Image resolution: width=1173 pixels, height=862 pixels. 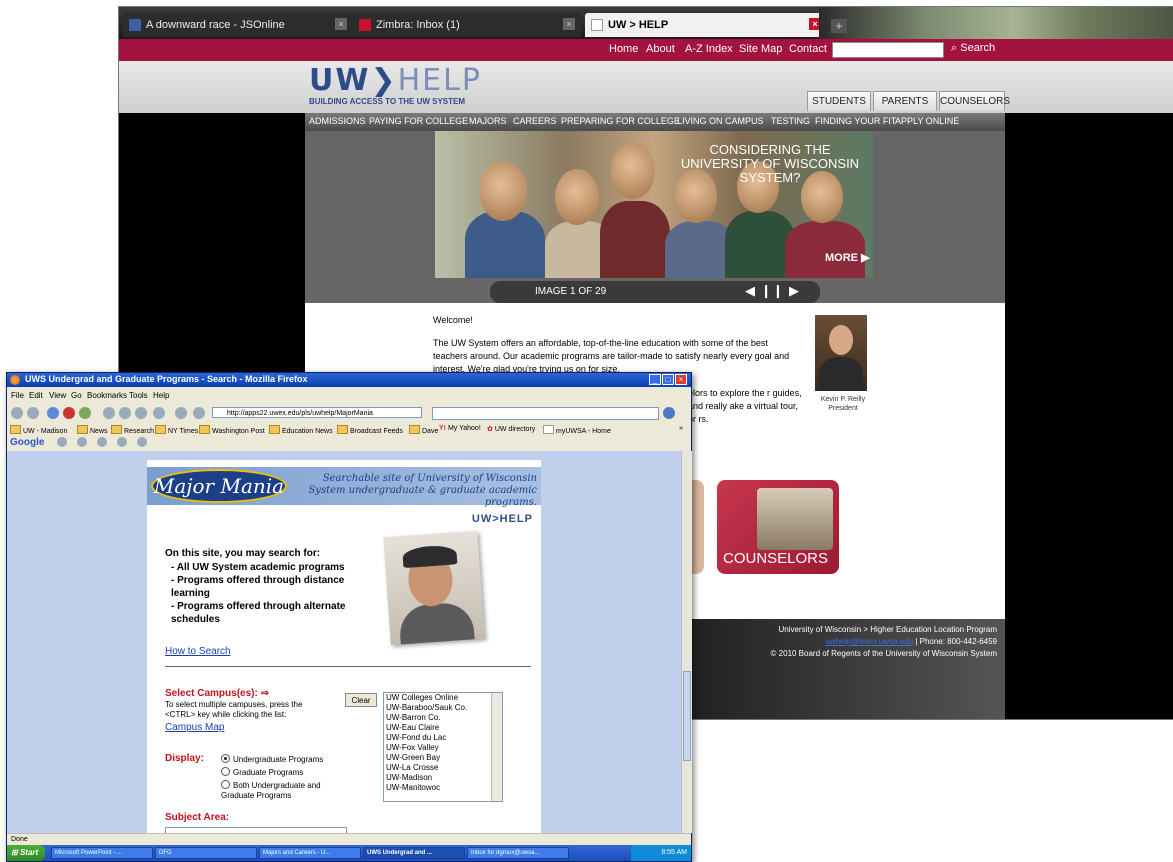 What do you see at coordinates (443, 698) in the screenshot?
I see `list-item: UW Colleges Online` at bounding box center [443, 698].